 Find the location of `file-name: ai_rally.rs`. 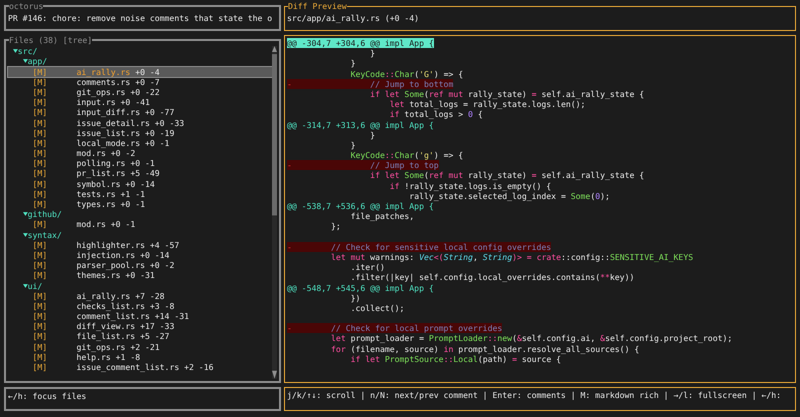

file-name: ai_rally.rs is located at coordinates (103, 71).